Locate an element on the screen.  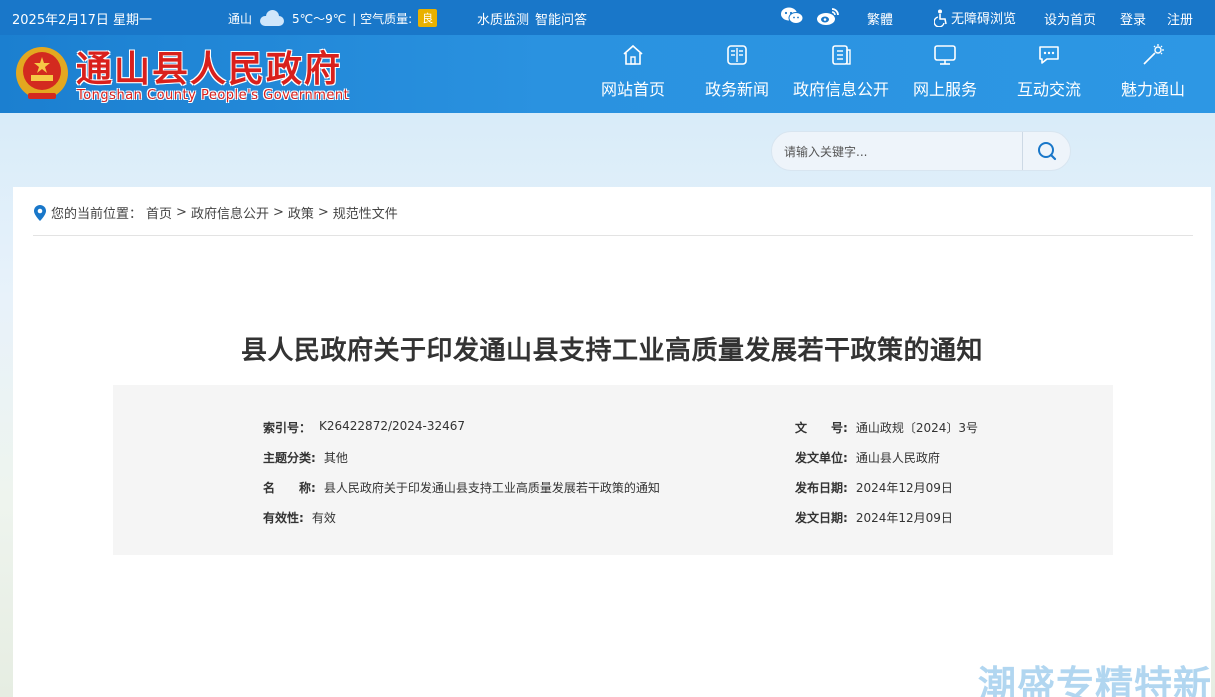
meta-value: 通山政规〔2024〕3号 is located at coordinates (916, 428).